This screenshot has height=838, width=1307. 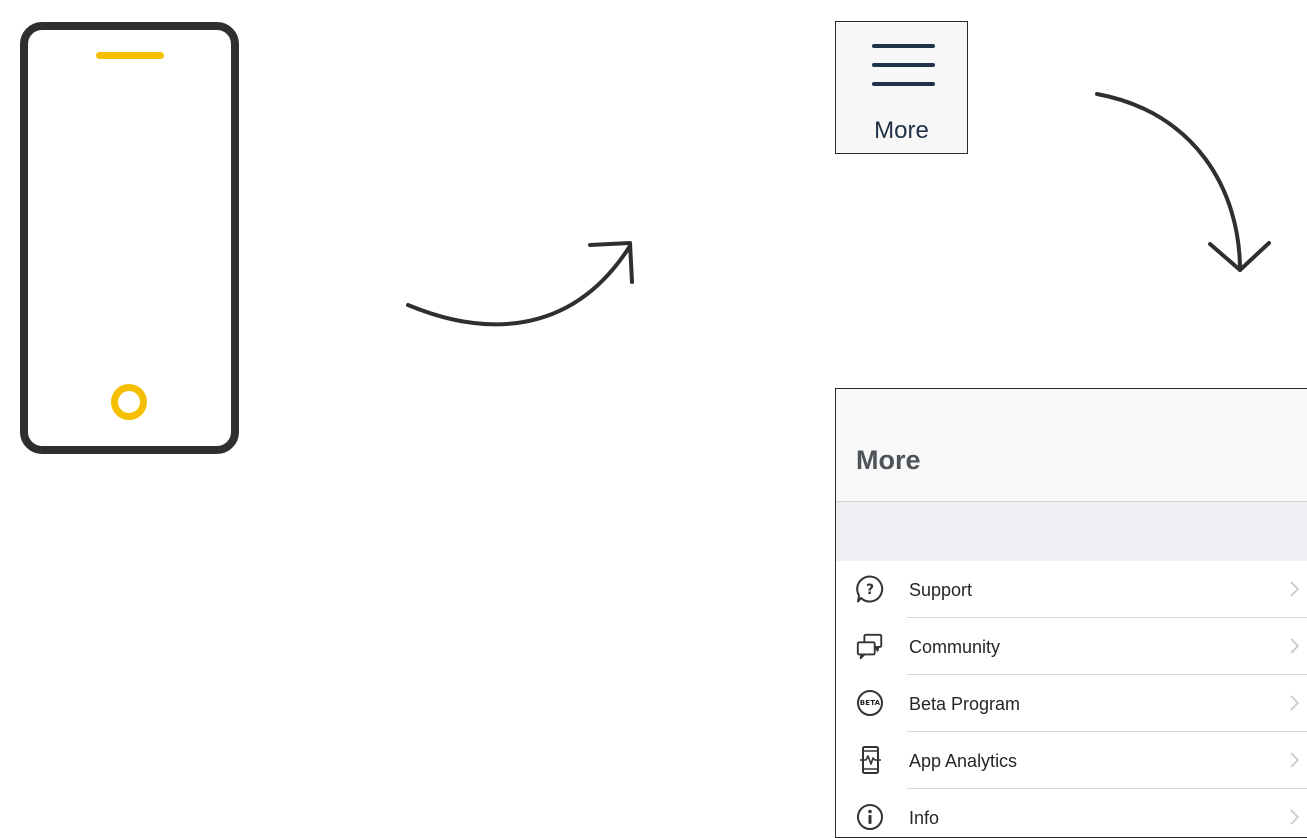 What do you see at coordinates (888, 460) in the screenshot?
I see `page-title: More` at bounding box center [888, 460].